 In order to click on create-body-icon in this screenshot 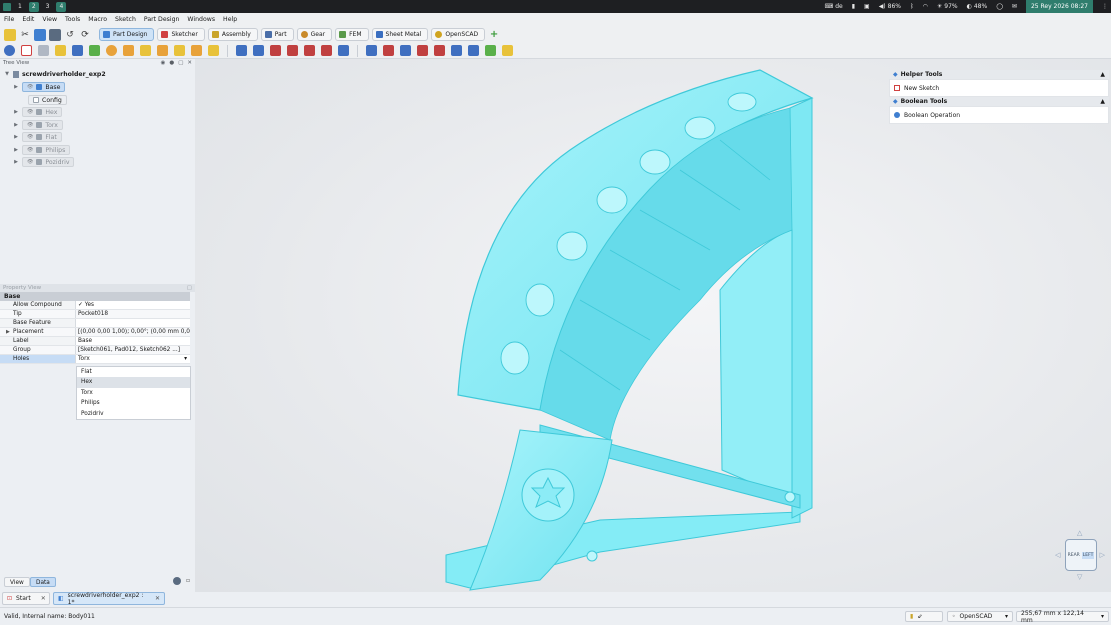, I will do `click(9, 50)`.